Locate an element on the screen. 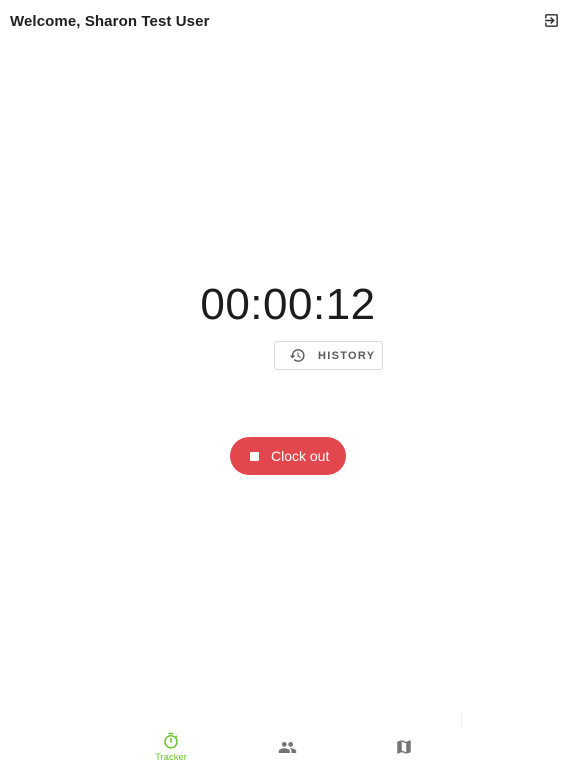 This screenshot has width=576, height=768. history-button: HISTORY is located at coordinates (328, 355).